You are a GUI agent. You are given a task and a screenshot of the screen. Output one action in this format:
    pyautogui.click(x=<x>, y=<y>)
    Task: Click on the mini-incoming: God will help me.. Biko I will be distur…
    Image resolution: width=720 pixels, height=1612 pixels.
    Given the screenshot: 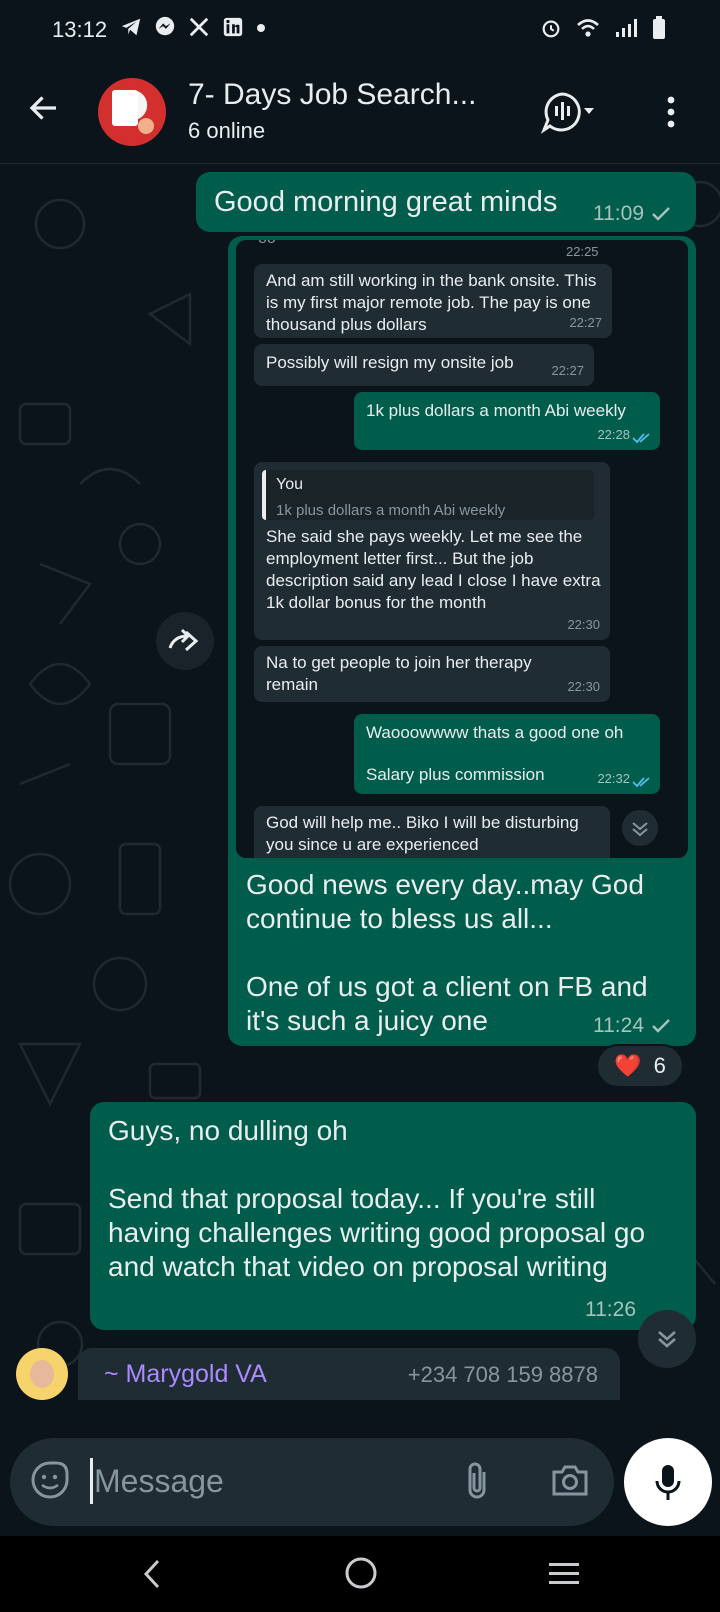 What is the action you would take?
    pyautogui.click(x=432, y=832)
    